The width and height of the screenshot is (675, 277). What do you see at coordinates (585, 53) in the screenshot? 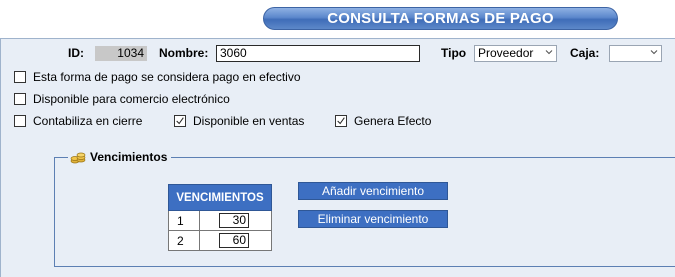
I see `caja-label: Caja:` at bounding box center [585, 53].